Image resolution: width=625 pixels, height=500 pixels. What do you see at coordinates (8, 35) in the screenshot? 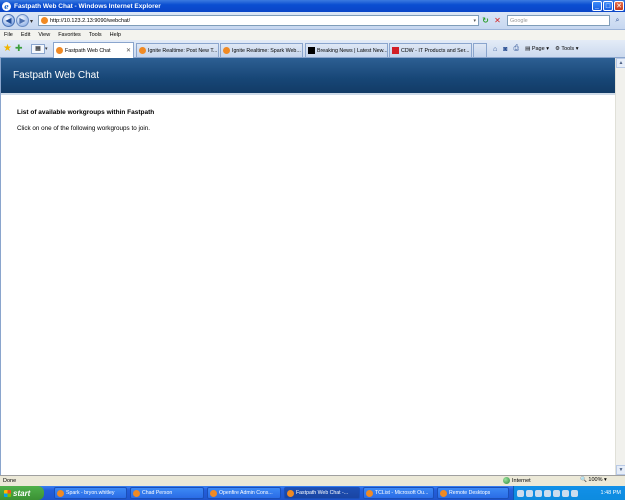
I see `menu-file: File` at bounding box center [8, 35].